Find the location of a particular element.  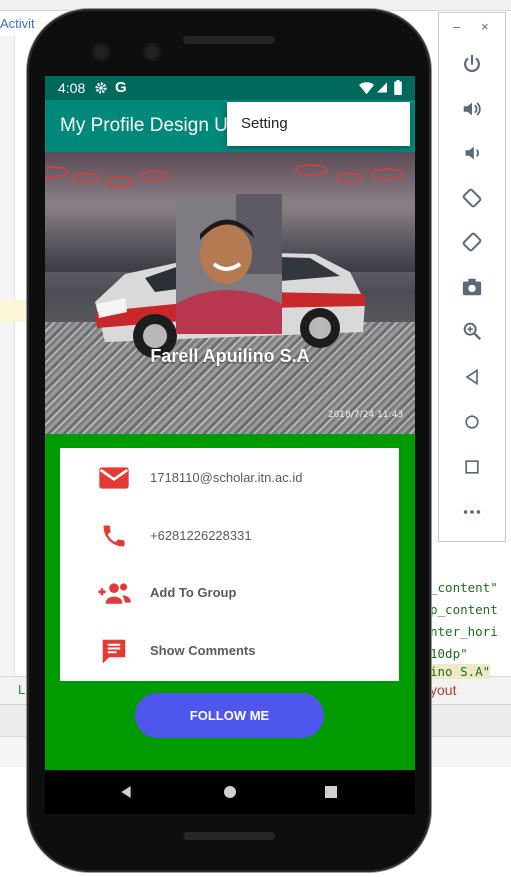

navigation-bar is located at coordinates (230, 792).